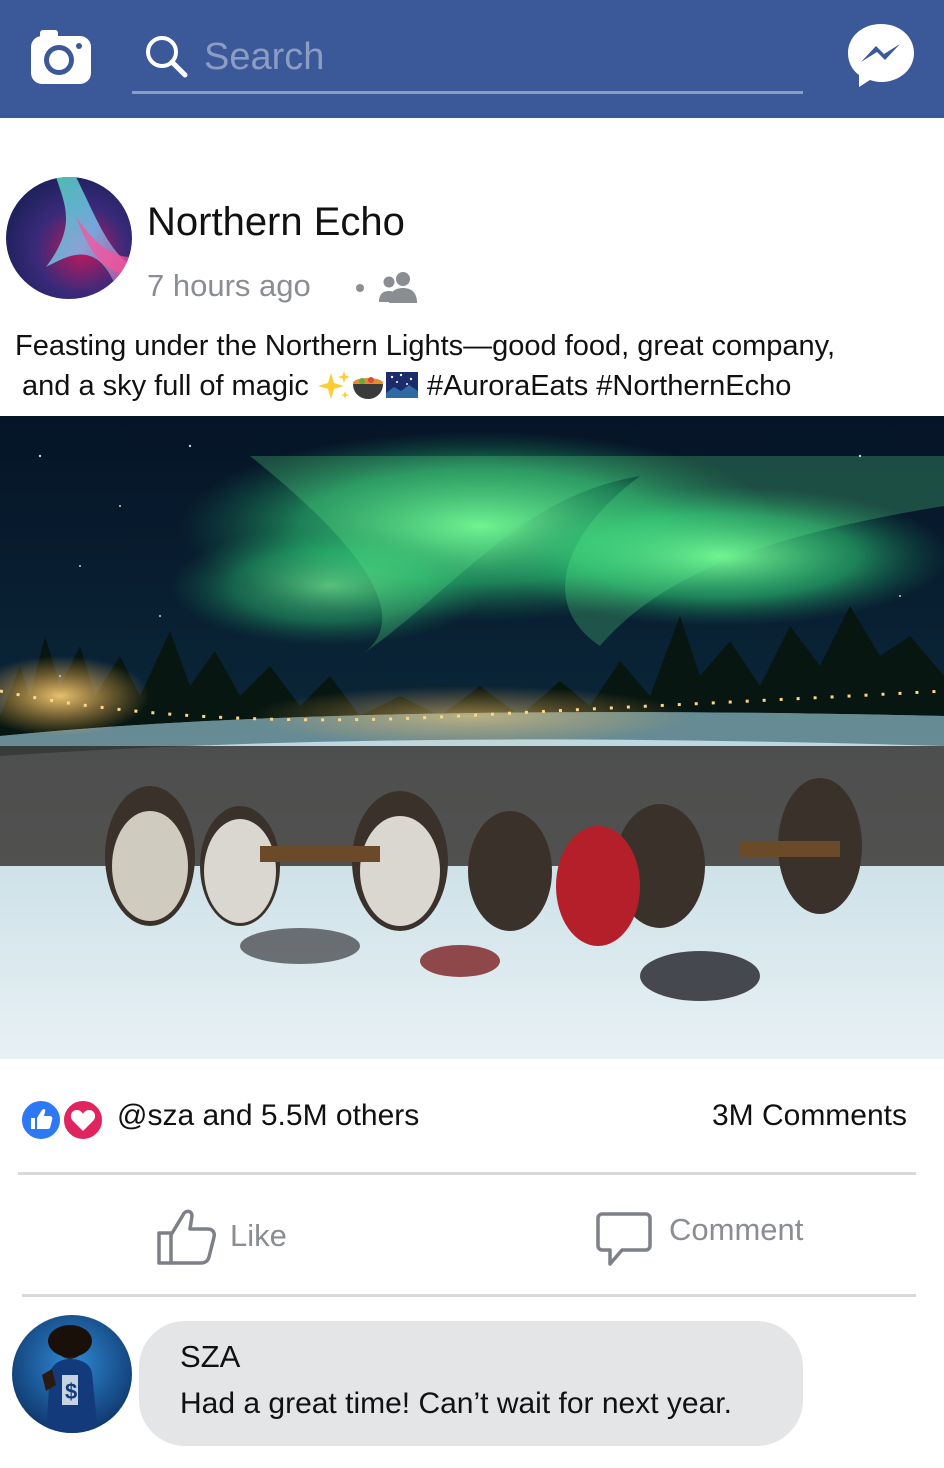  I want to click on stew-emoji, so click(367, 388).